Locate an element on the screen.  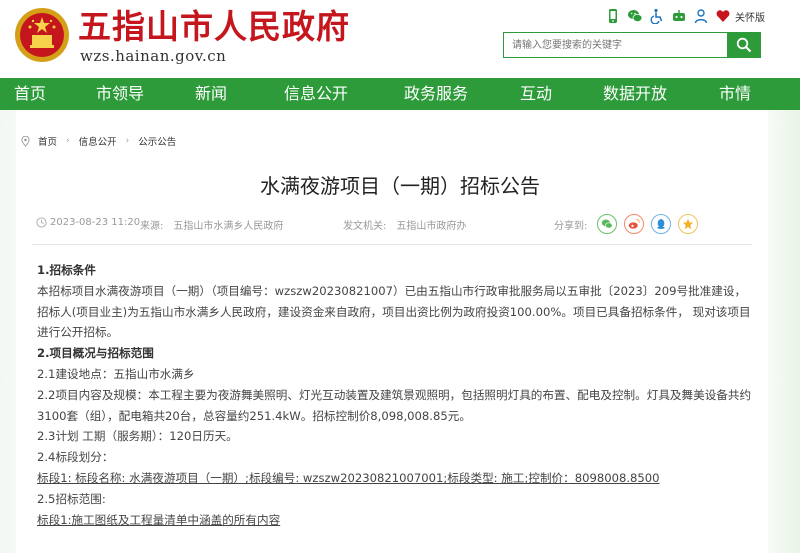
share-qzone-button is located at coordinates (688, 224).